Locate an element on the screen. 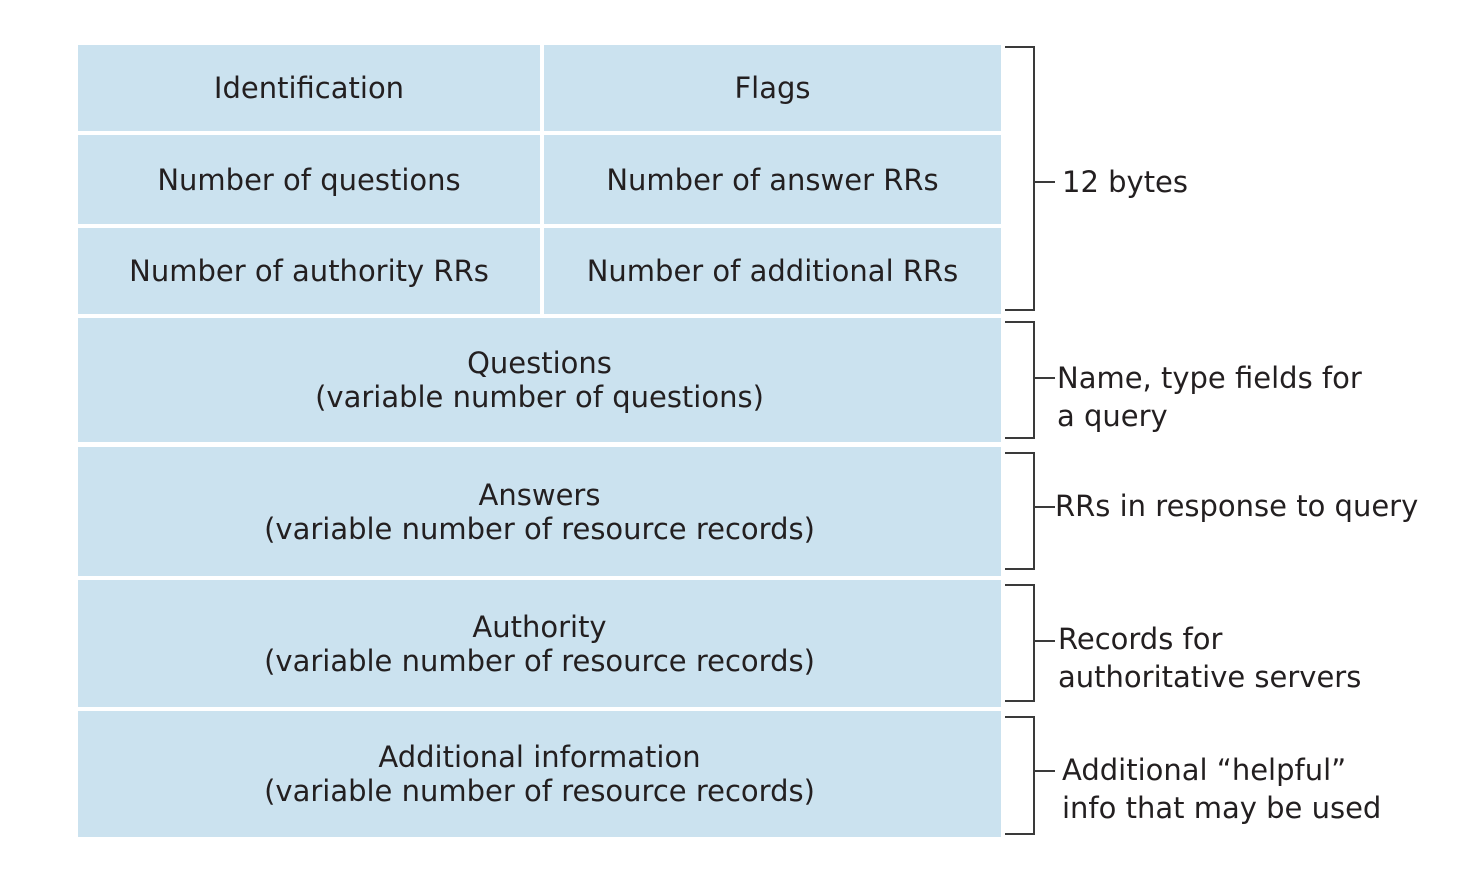  field-label: Number of additional RRs is located at coordinates (772, 271).